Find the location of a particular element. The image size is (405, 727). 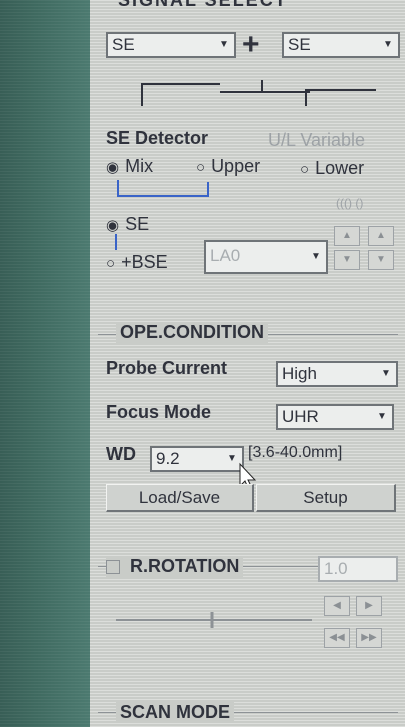

wd-label: WD is located at coordinates (121, 454).